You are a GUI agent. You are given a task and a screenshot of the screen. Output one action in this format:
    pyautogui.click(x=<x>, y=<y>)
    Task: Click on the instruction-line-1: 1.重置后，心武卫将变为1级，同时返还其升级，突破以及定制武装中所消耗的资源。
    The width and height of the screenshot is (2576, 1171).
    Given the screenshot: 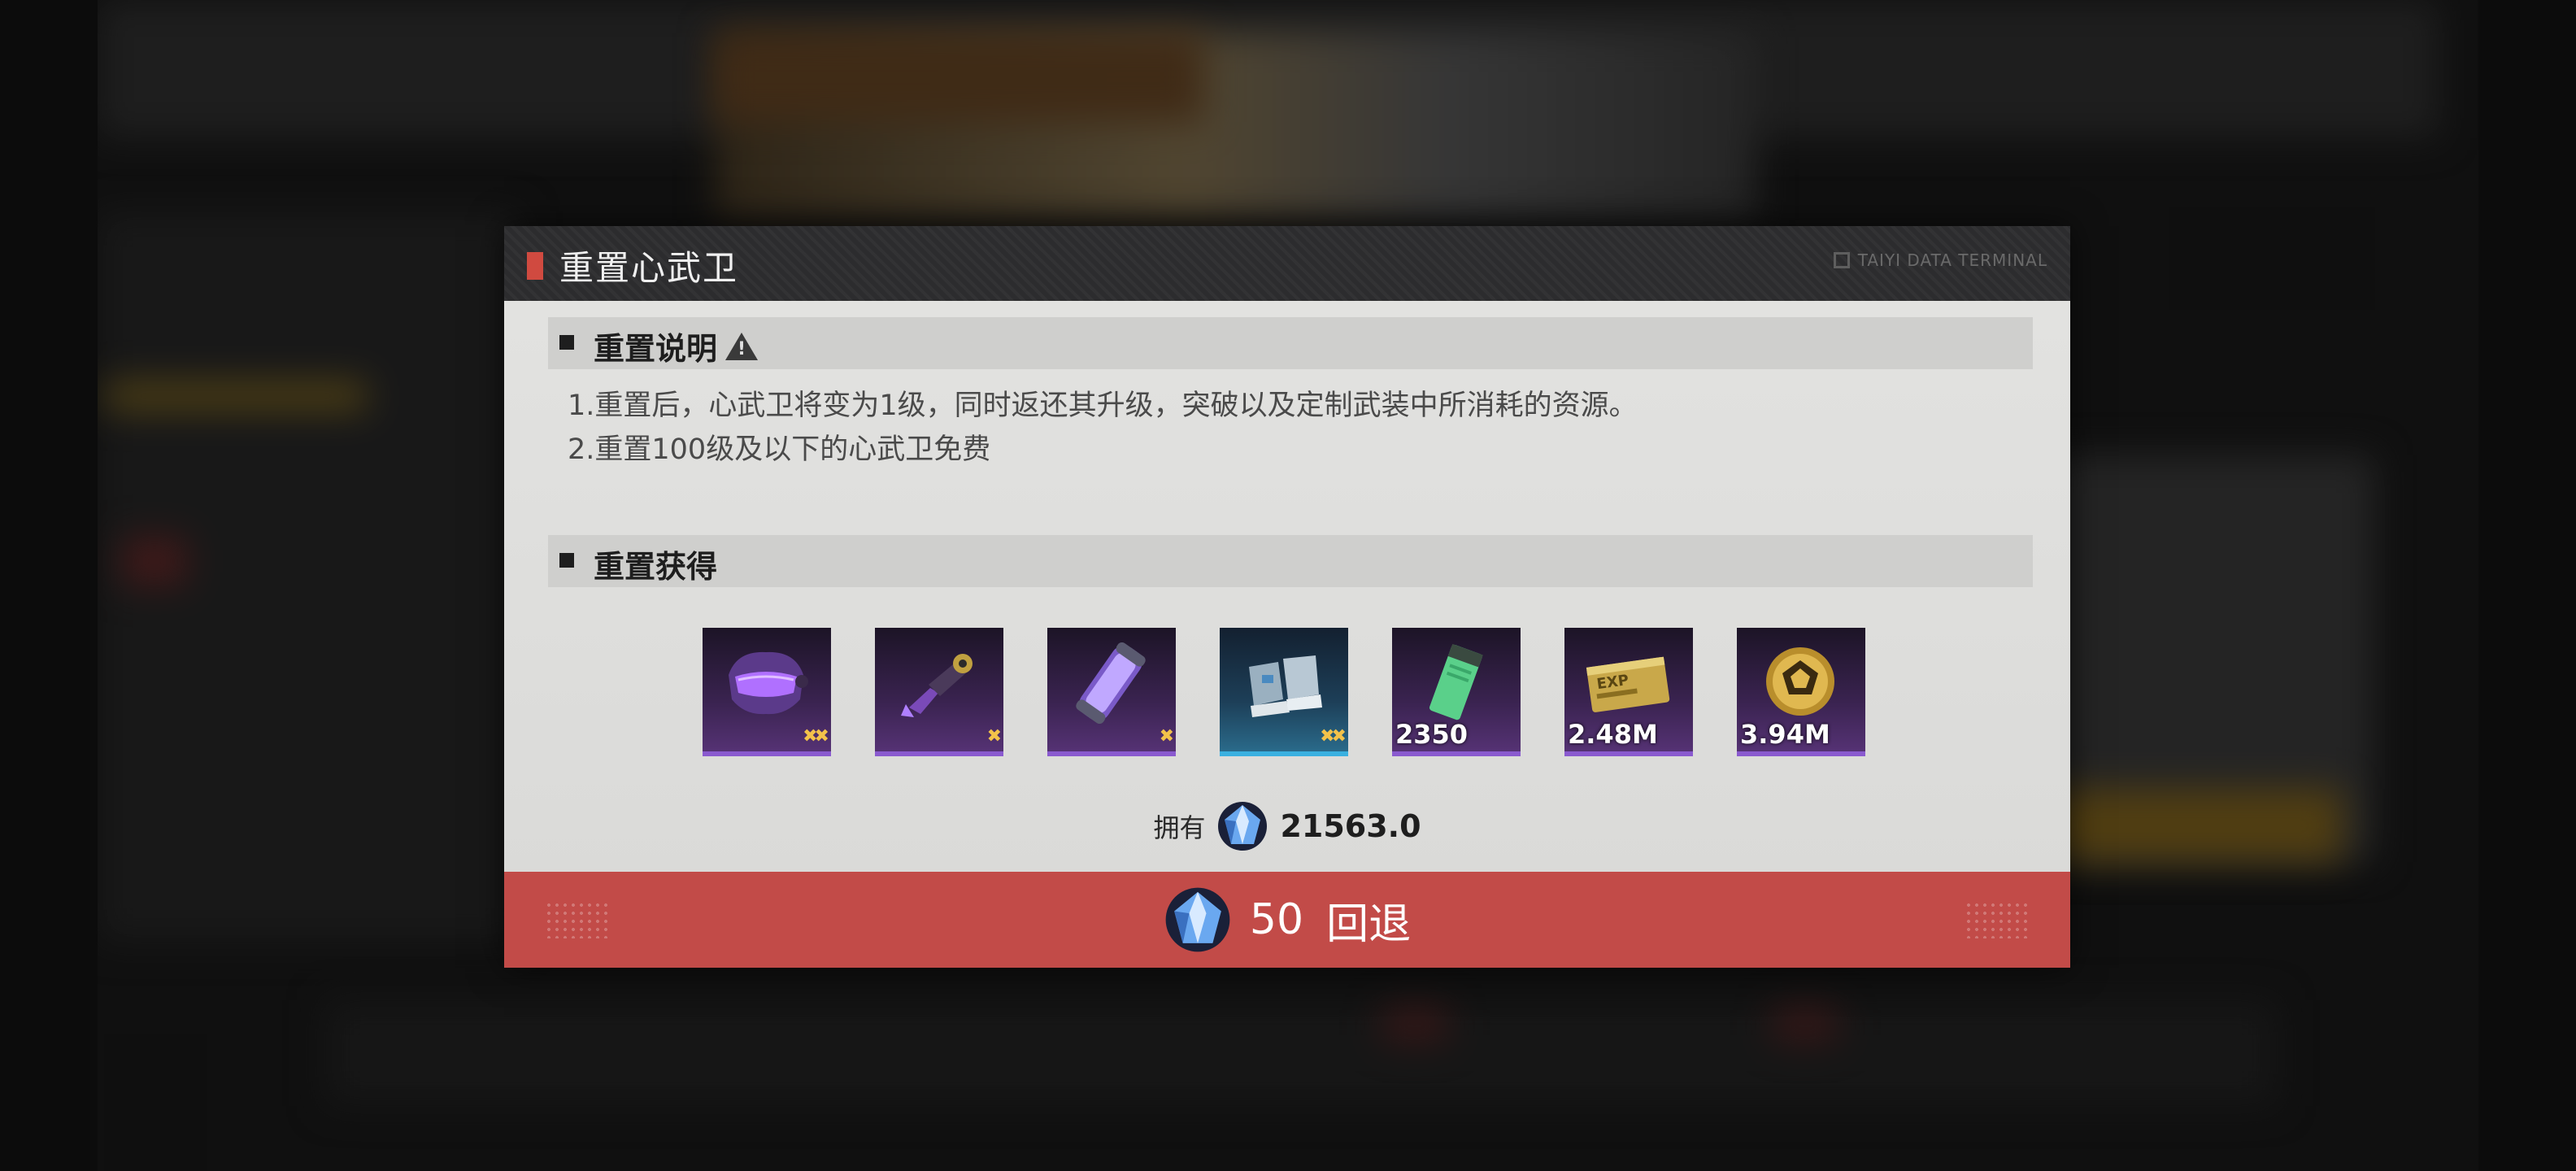 What is the action you would take?
    pyautogui.click(x=1103, y=406)
    